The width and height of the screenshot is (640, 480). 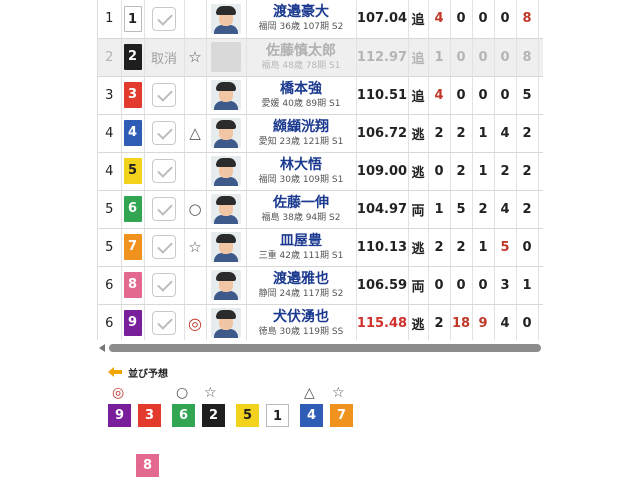 I want to click on rider-name: 渡邉豪大, so click(x=301, y=12).